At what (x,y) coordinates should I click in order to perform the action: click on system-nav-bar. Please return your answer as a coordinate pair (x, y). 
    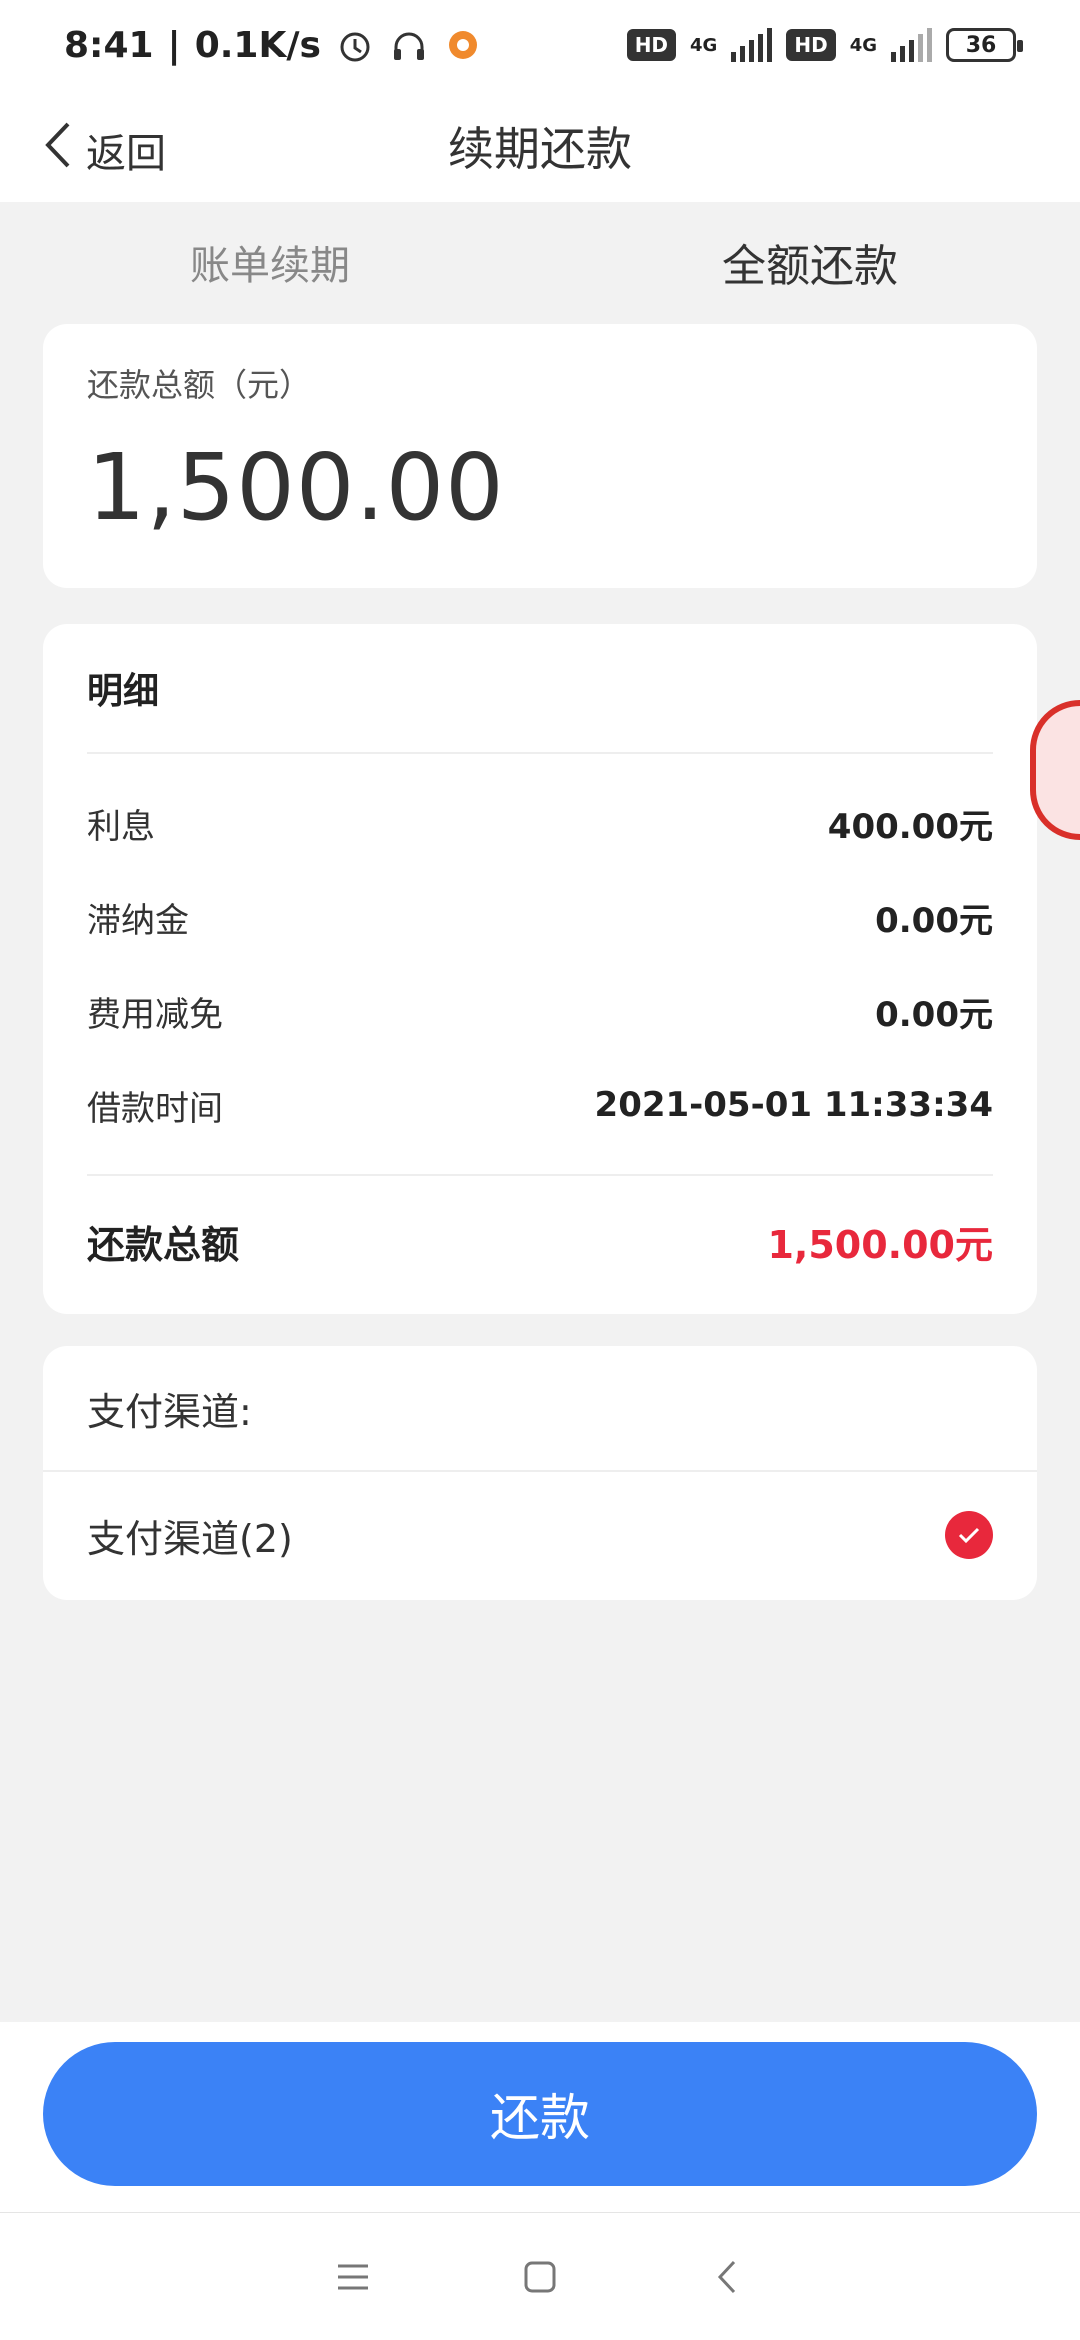
    Looking at the image, I should click on (540, 2276).